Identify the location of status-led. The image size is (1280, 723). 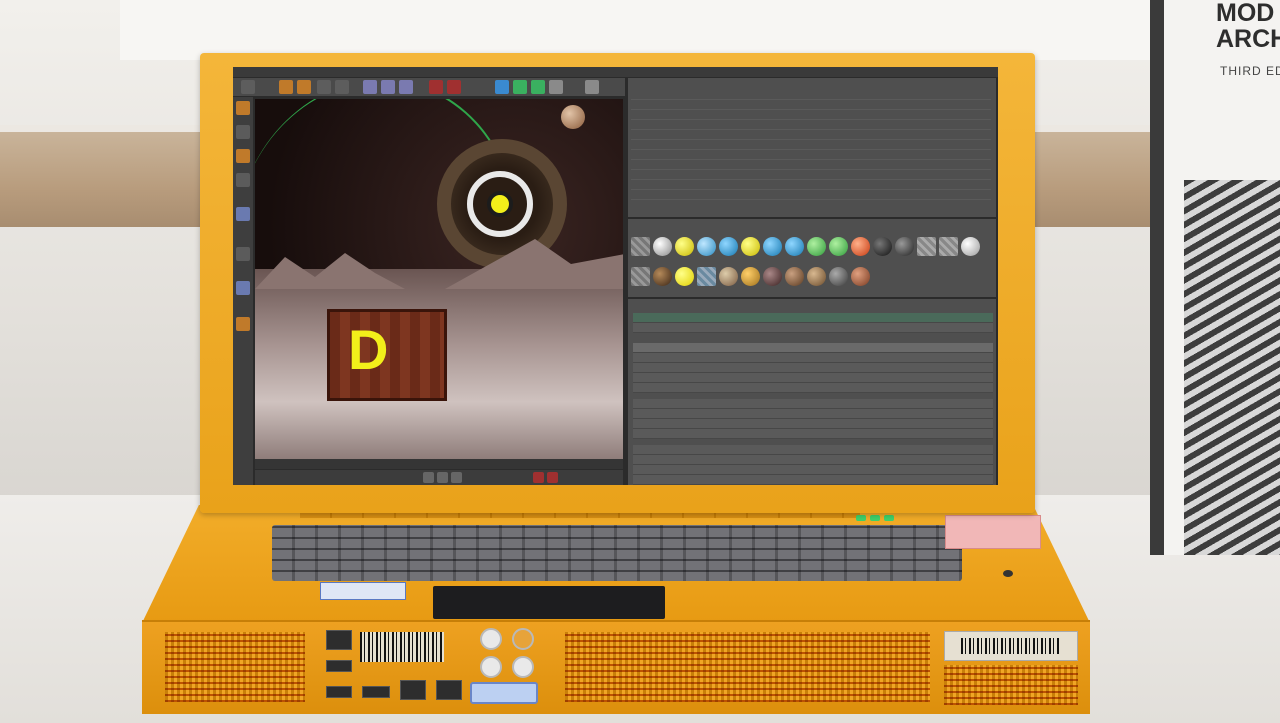
(889, 518).